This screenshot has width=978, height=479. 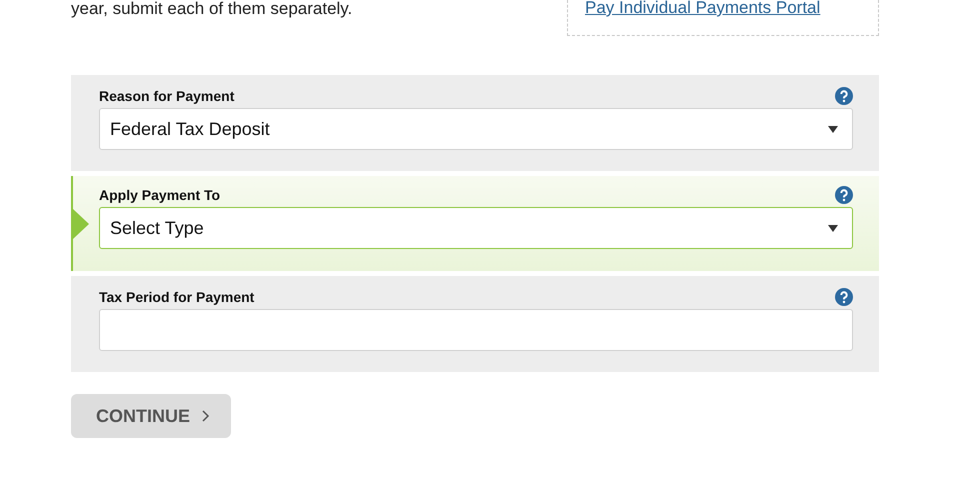 I want to click on continue-button: CONTINUE, so click(x=151, y=416).